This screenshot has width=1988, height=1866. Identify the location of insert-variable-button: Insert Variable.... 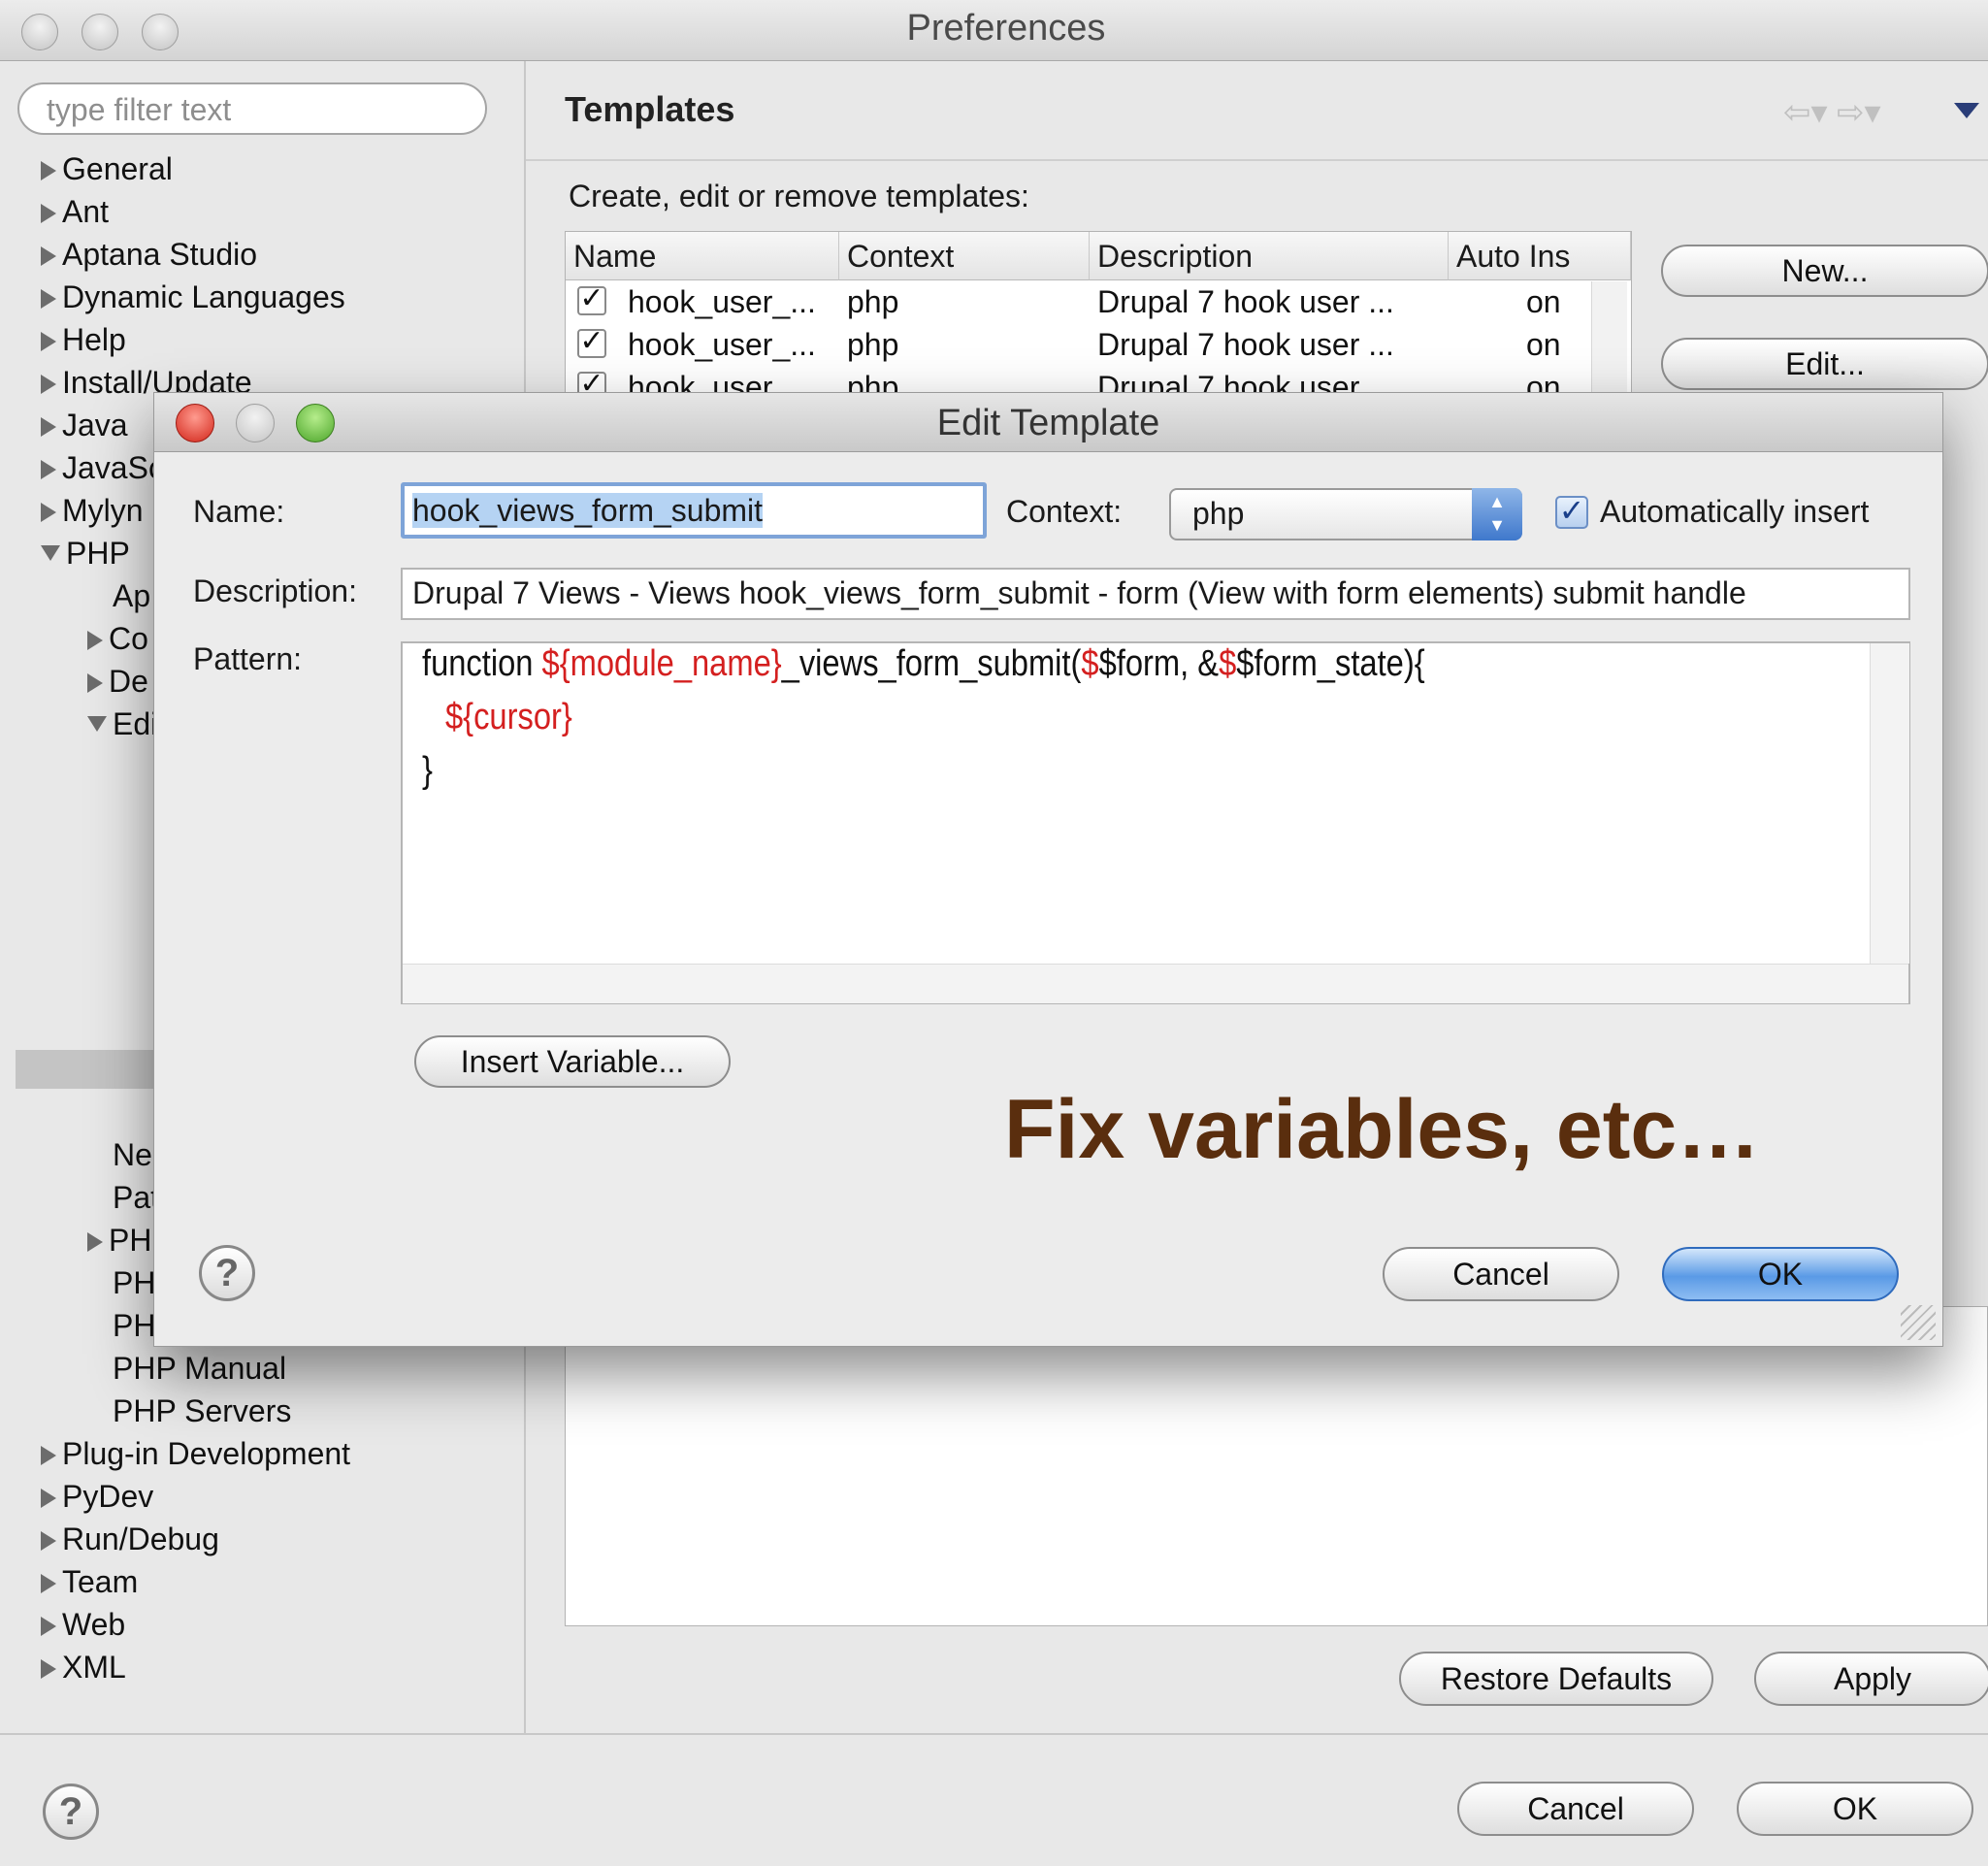
(572, 1061).